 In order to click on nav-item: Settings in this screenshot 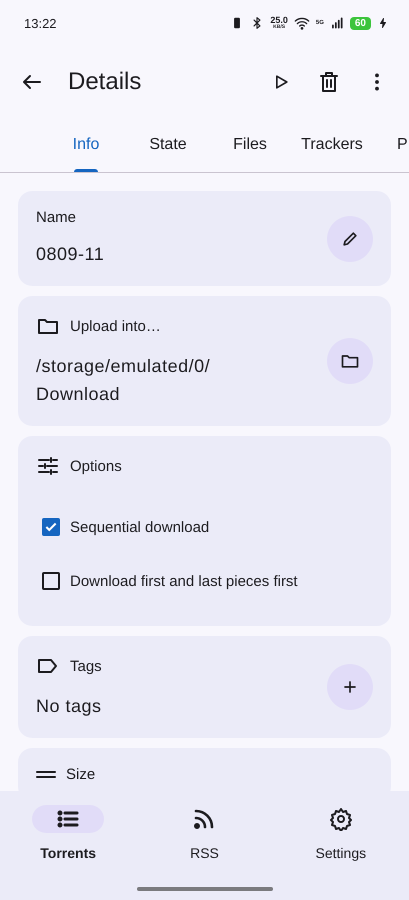, I will do `click(340, 833)`.